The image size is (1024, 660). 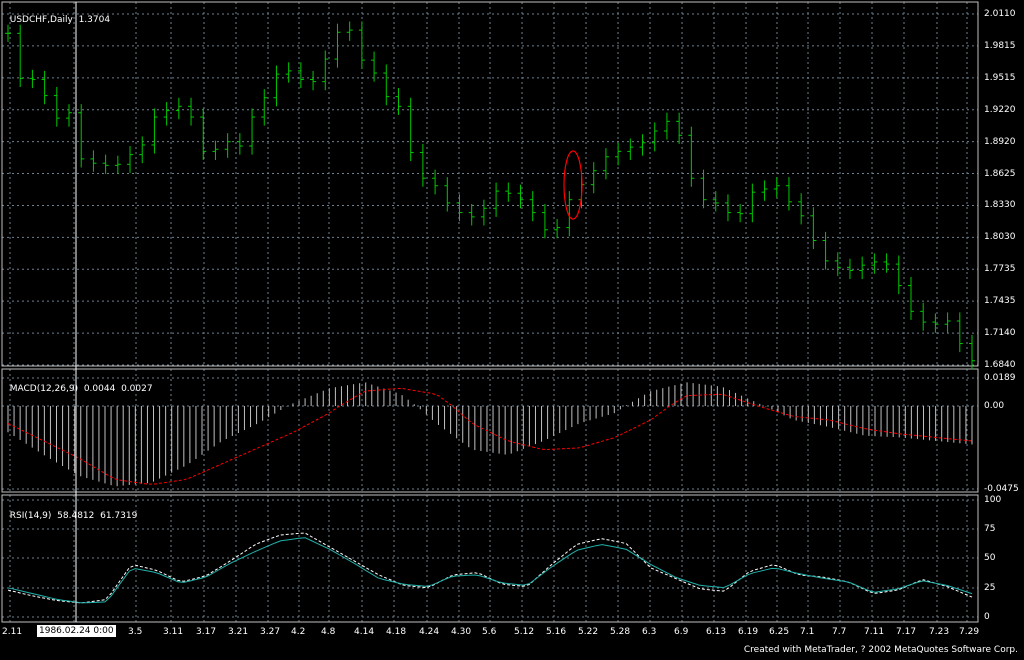 I want to click on macd-tick-zero: 0.00, so click(x=994, y=406).